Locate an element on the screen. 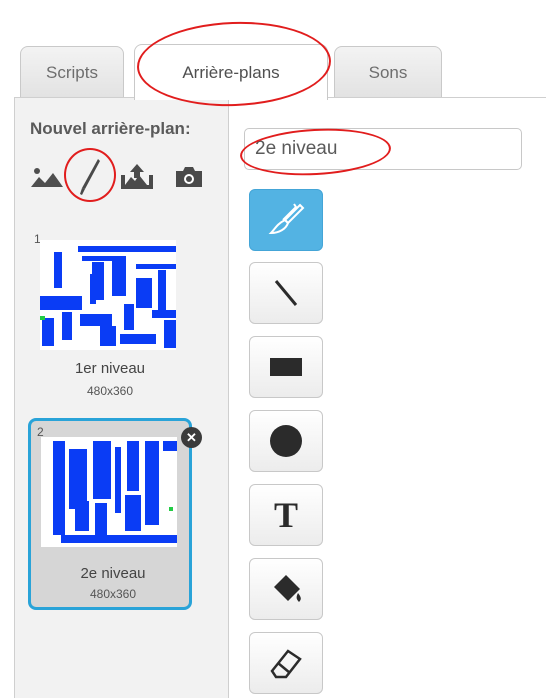  rectangle-tool-icon is located at coordinates (286, 367).